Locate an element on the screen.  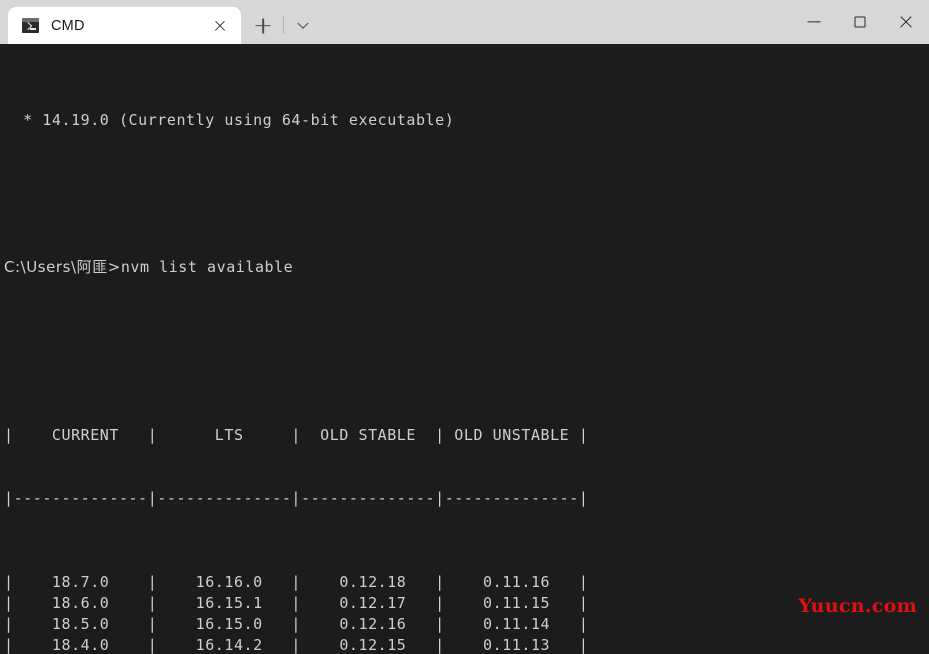
tab-menu-button is located at coordinates (303, 25).